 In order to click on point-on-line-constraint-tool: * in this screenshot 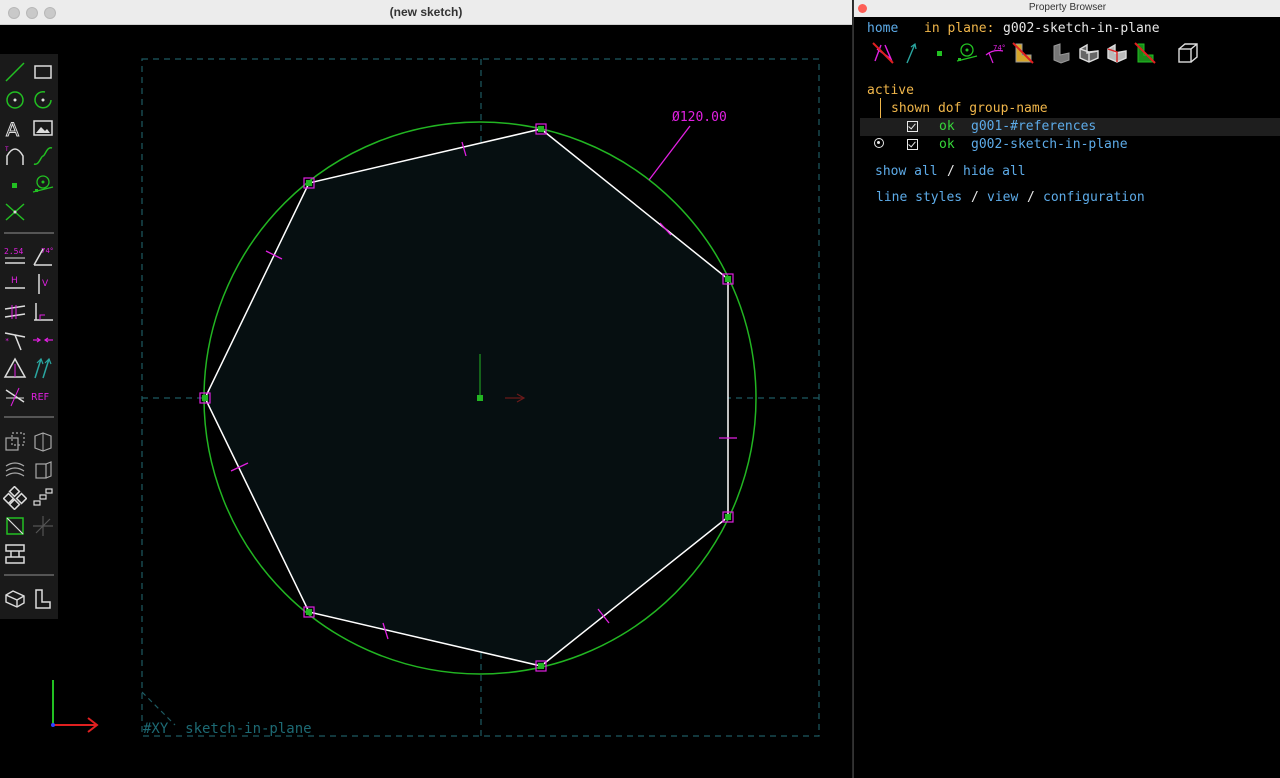, I will do `click(15, 340)`.